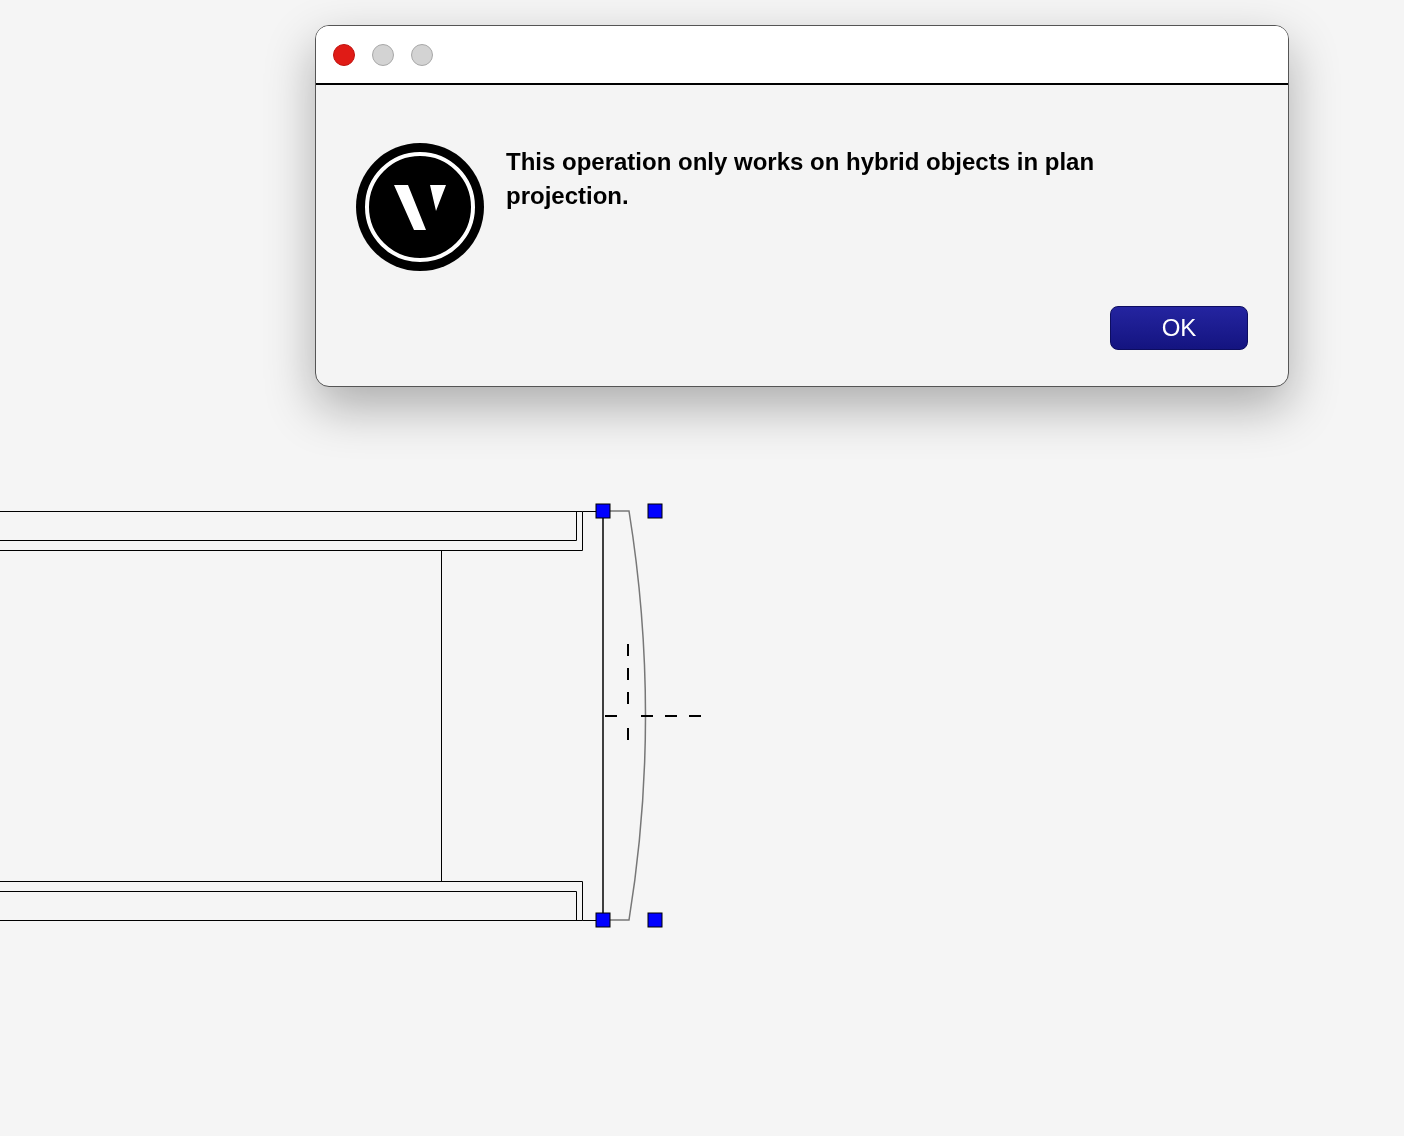 The width and height of the screenshot is (1404, 1136). Describe the element at coordinates (422, 54) in the screenshot. I see `zoom-button` at that location.